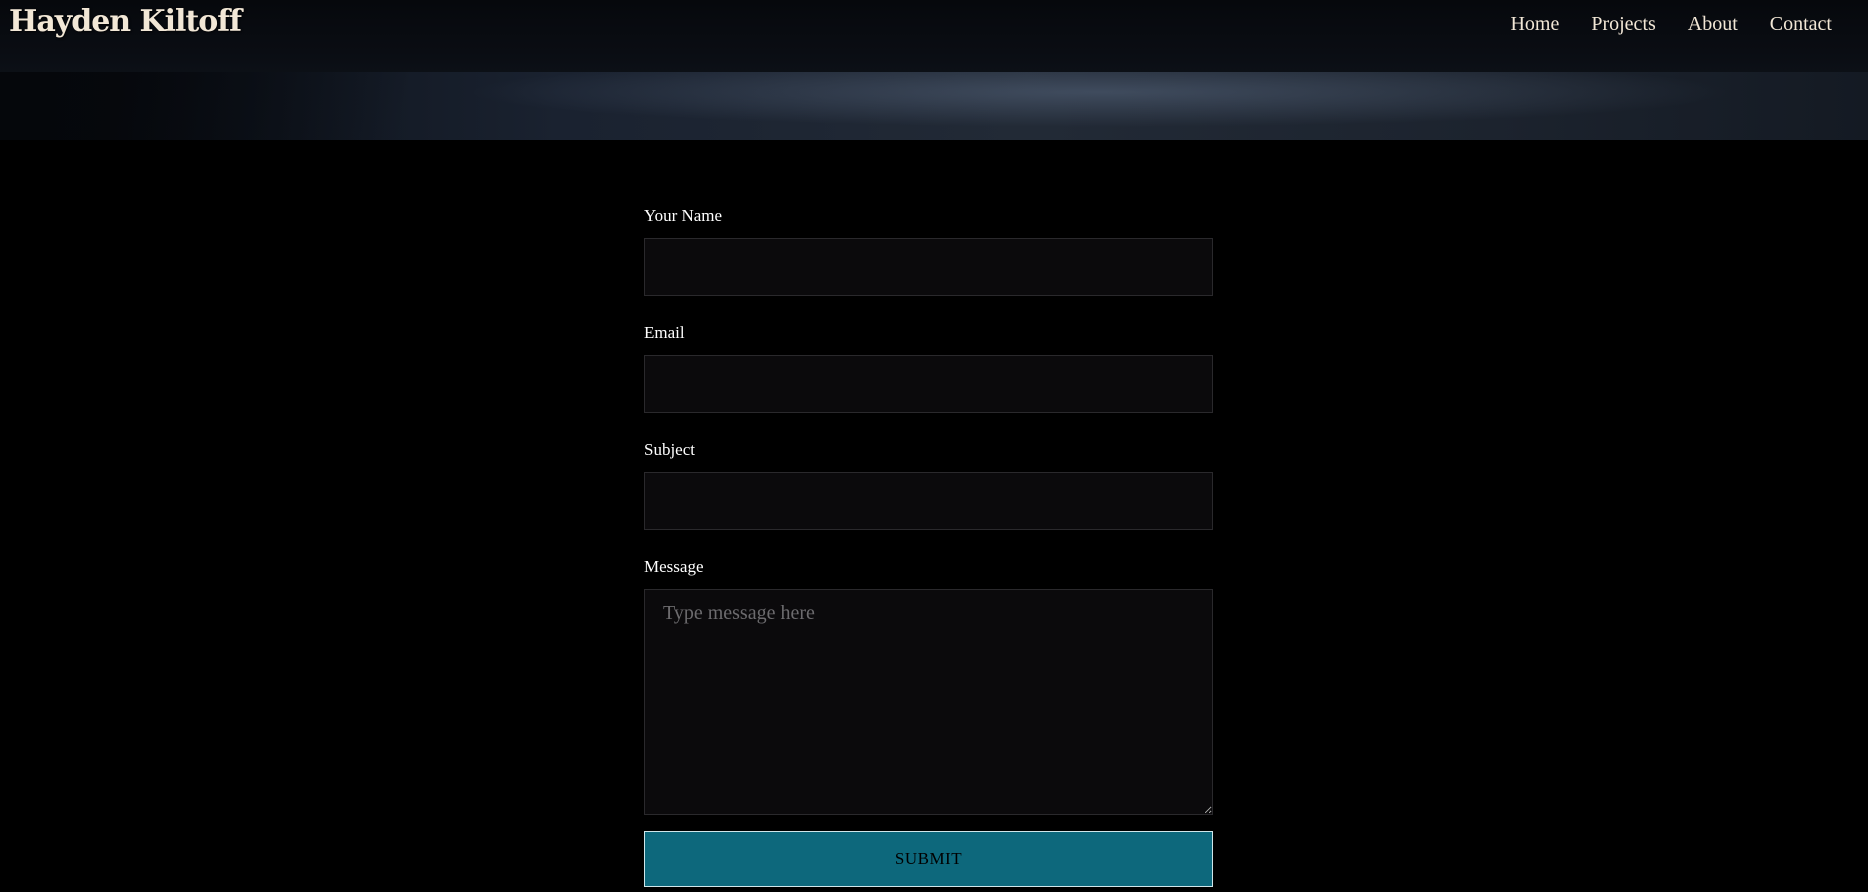 The height and width of the screenshot is (892, 1868). Describe the element at coordinates (934, 37) in the screenshot. I see `hero-sky` at that location.